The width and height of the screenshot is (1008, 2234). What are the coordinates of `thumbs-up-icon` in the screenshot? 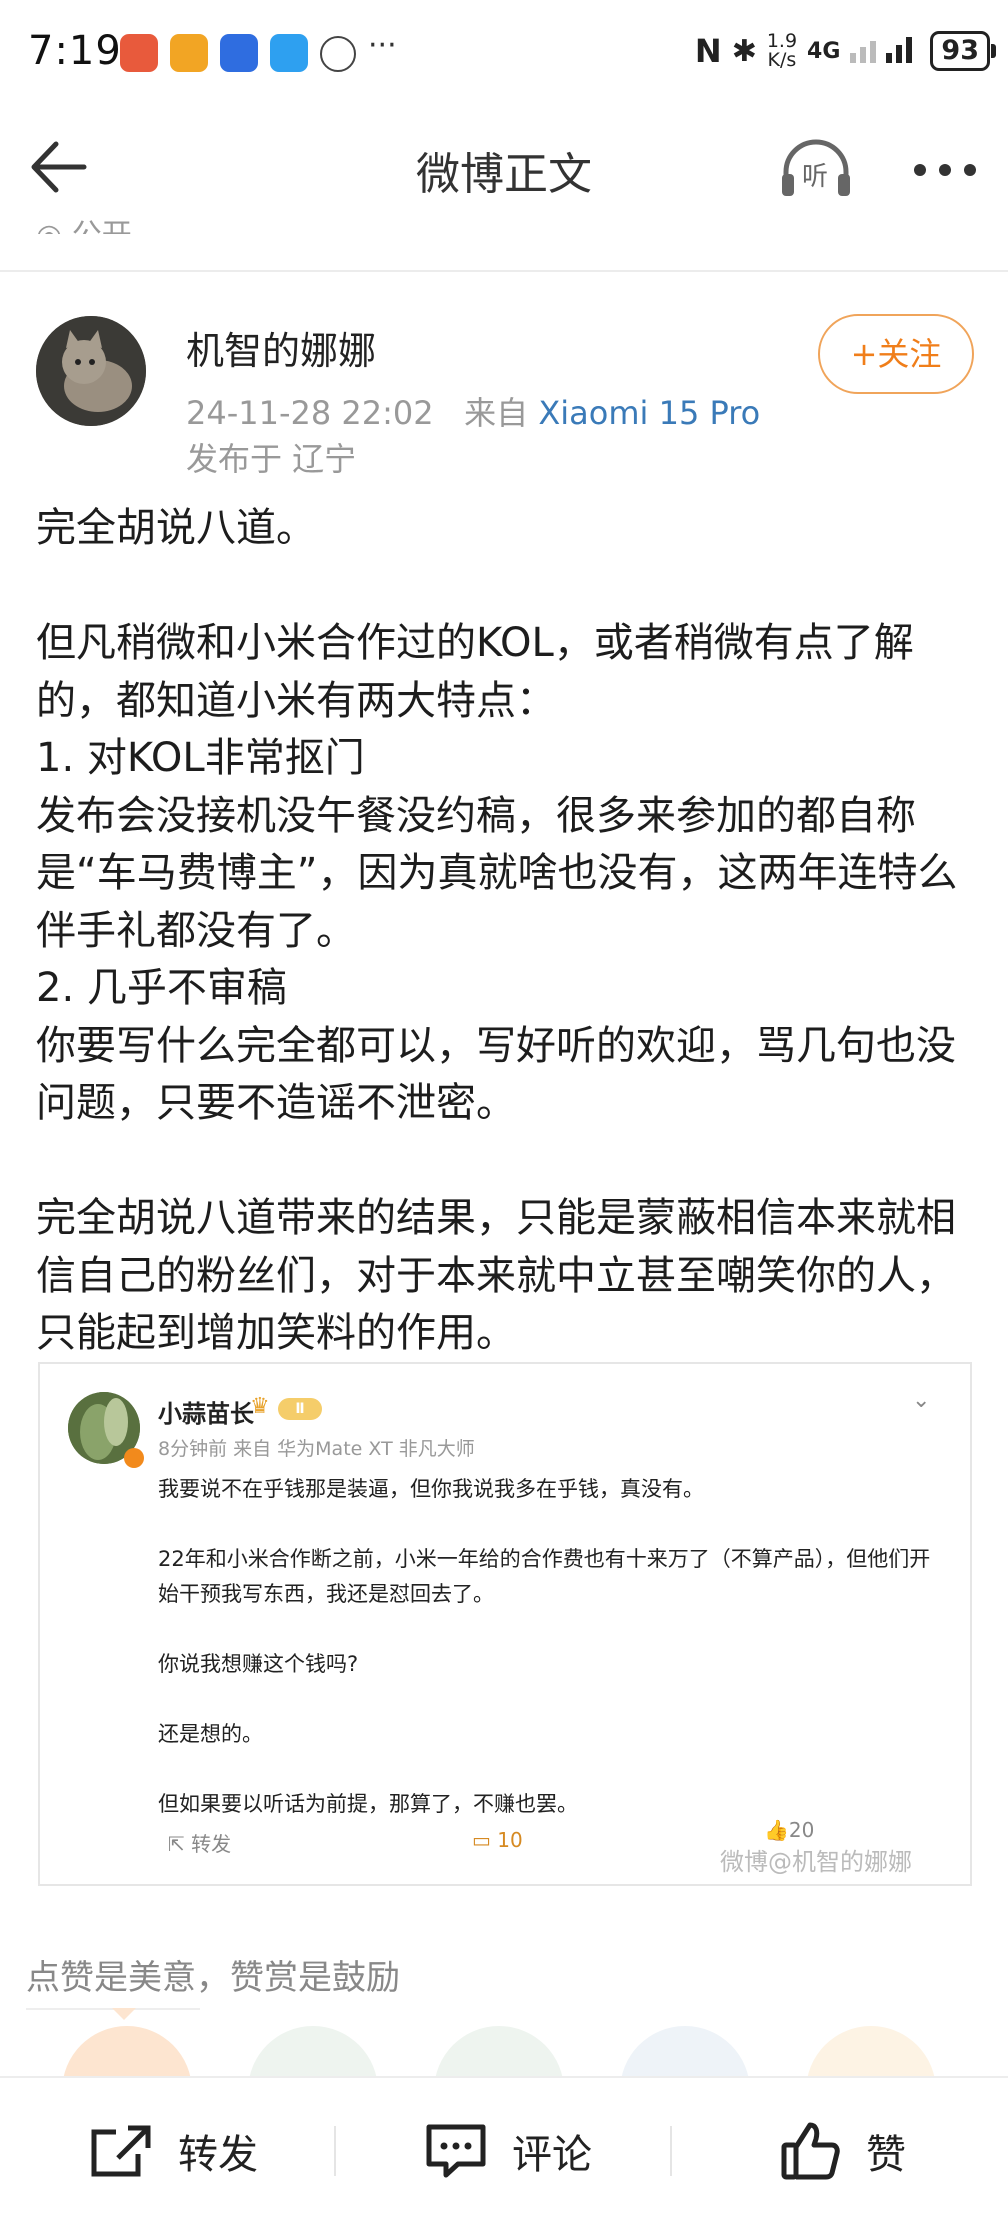 It's located at (810, 2151).